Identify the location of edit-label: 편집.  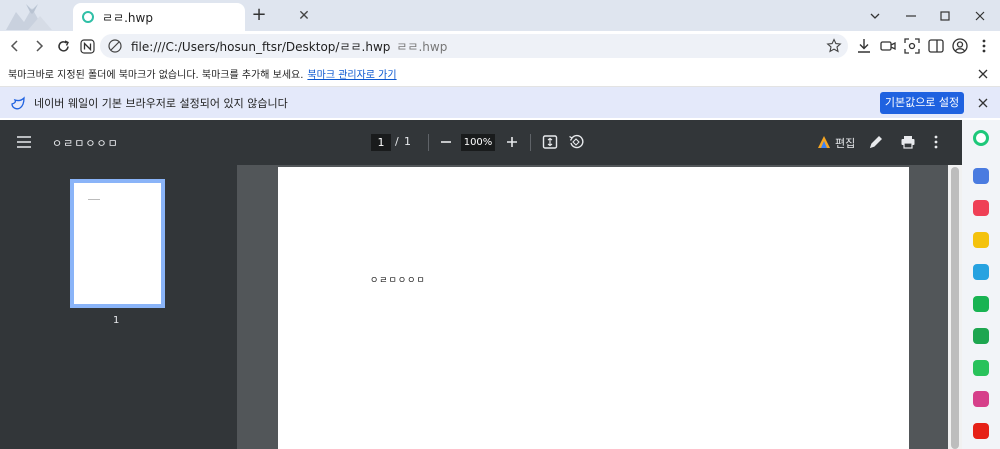
(845, 143).